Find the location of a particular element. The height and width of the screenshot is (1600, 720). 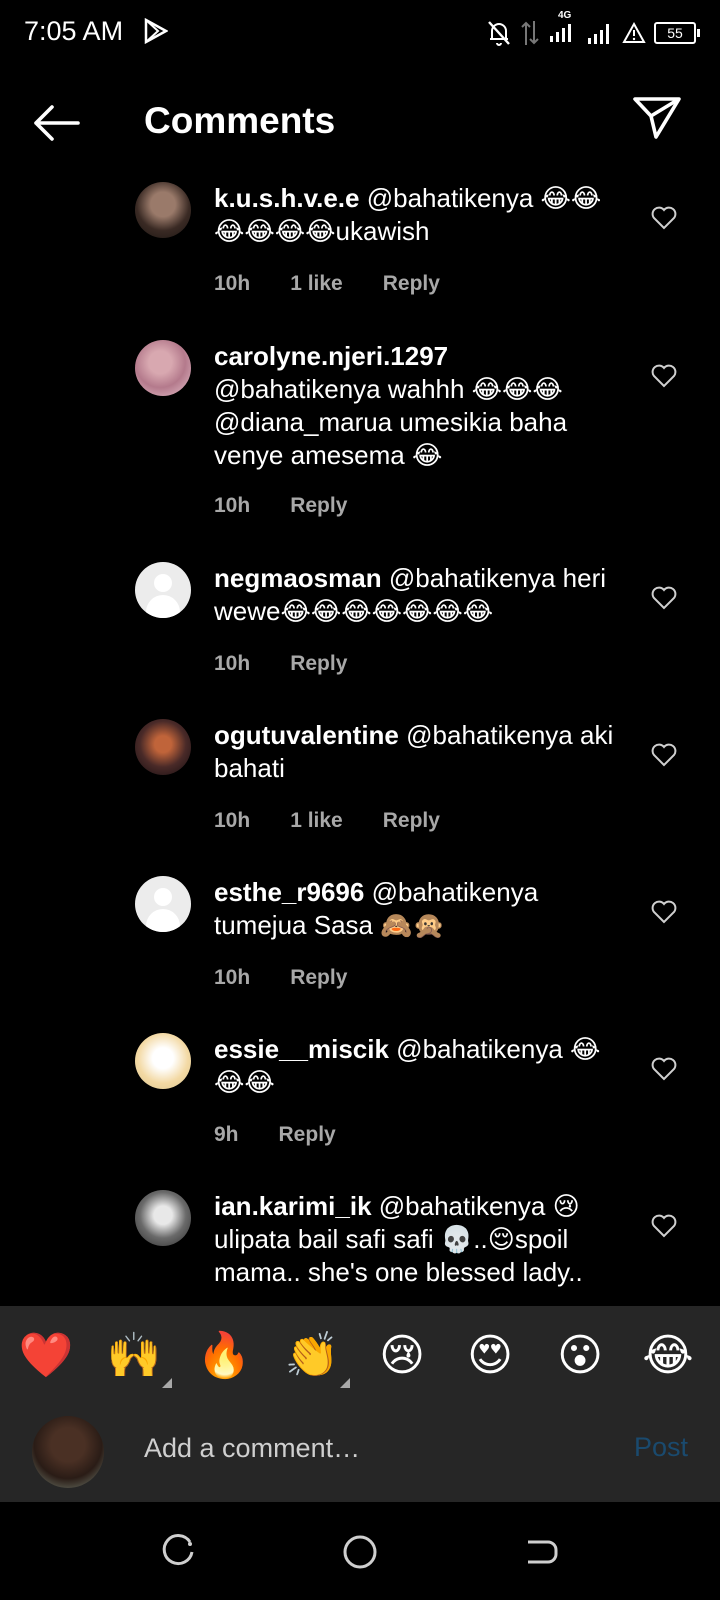

emoji-glyph: 🙌 is located at coordinates (134, 1355).